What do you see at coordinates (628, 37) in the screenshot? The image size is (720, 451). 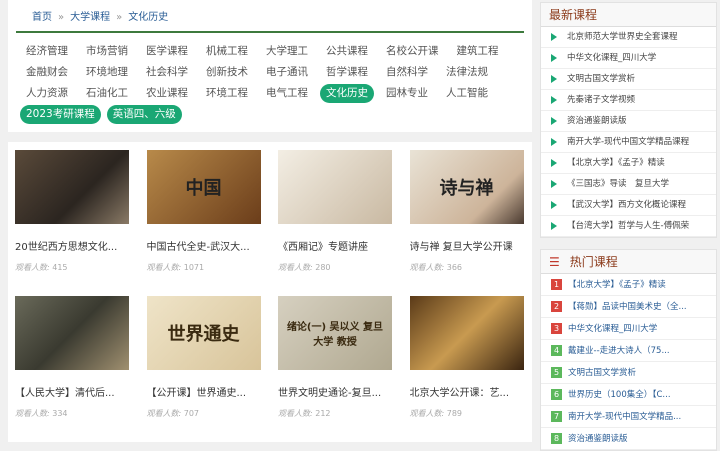 I see `latest-course-item: 北京师范大学世界史全套课程` at bounding box center [628, 37].